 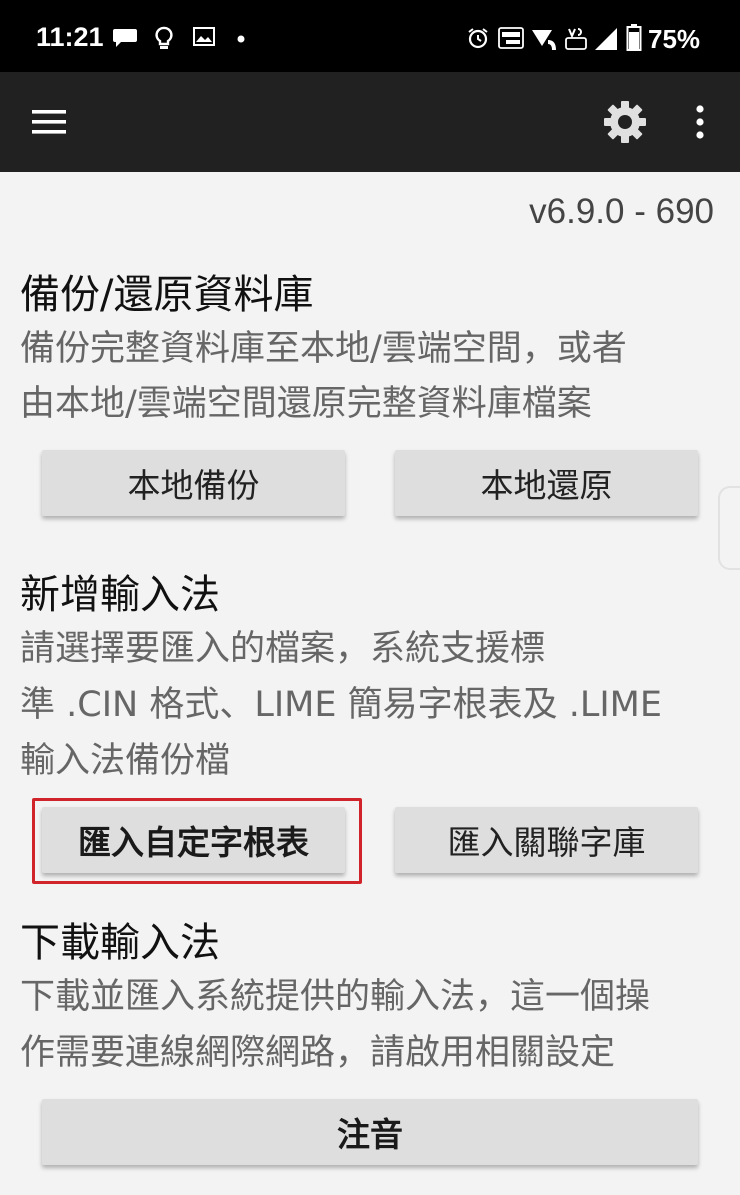 I want to click on version-label: v6.9.0 - 690, so click(x=621, y=211).